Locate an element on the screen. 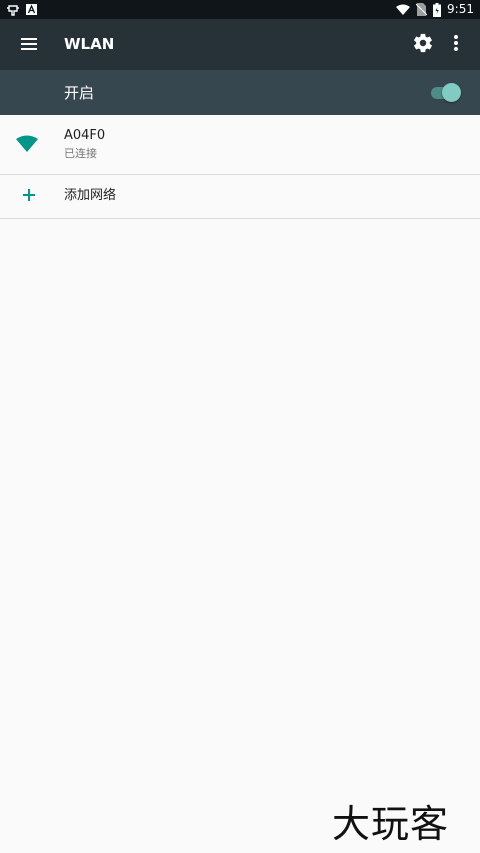 This screenshot has width=480, height=853. wlan-switch-bar: 开启 is located at coordinates (240, 92).